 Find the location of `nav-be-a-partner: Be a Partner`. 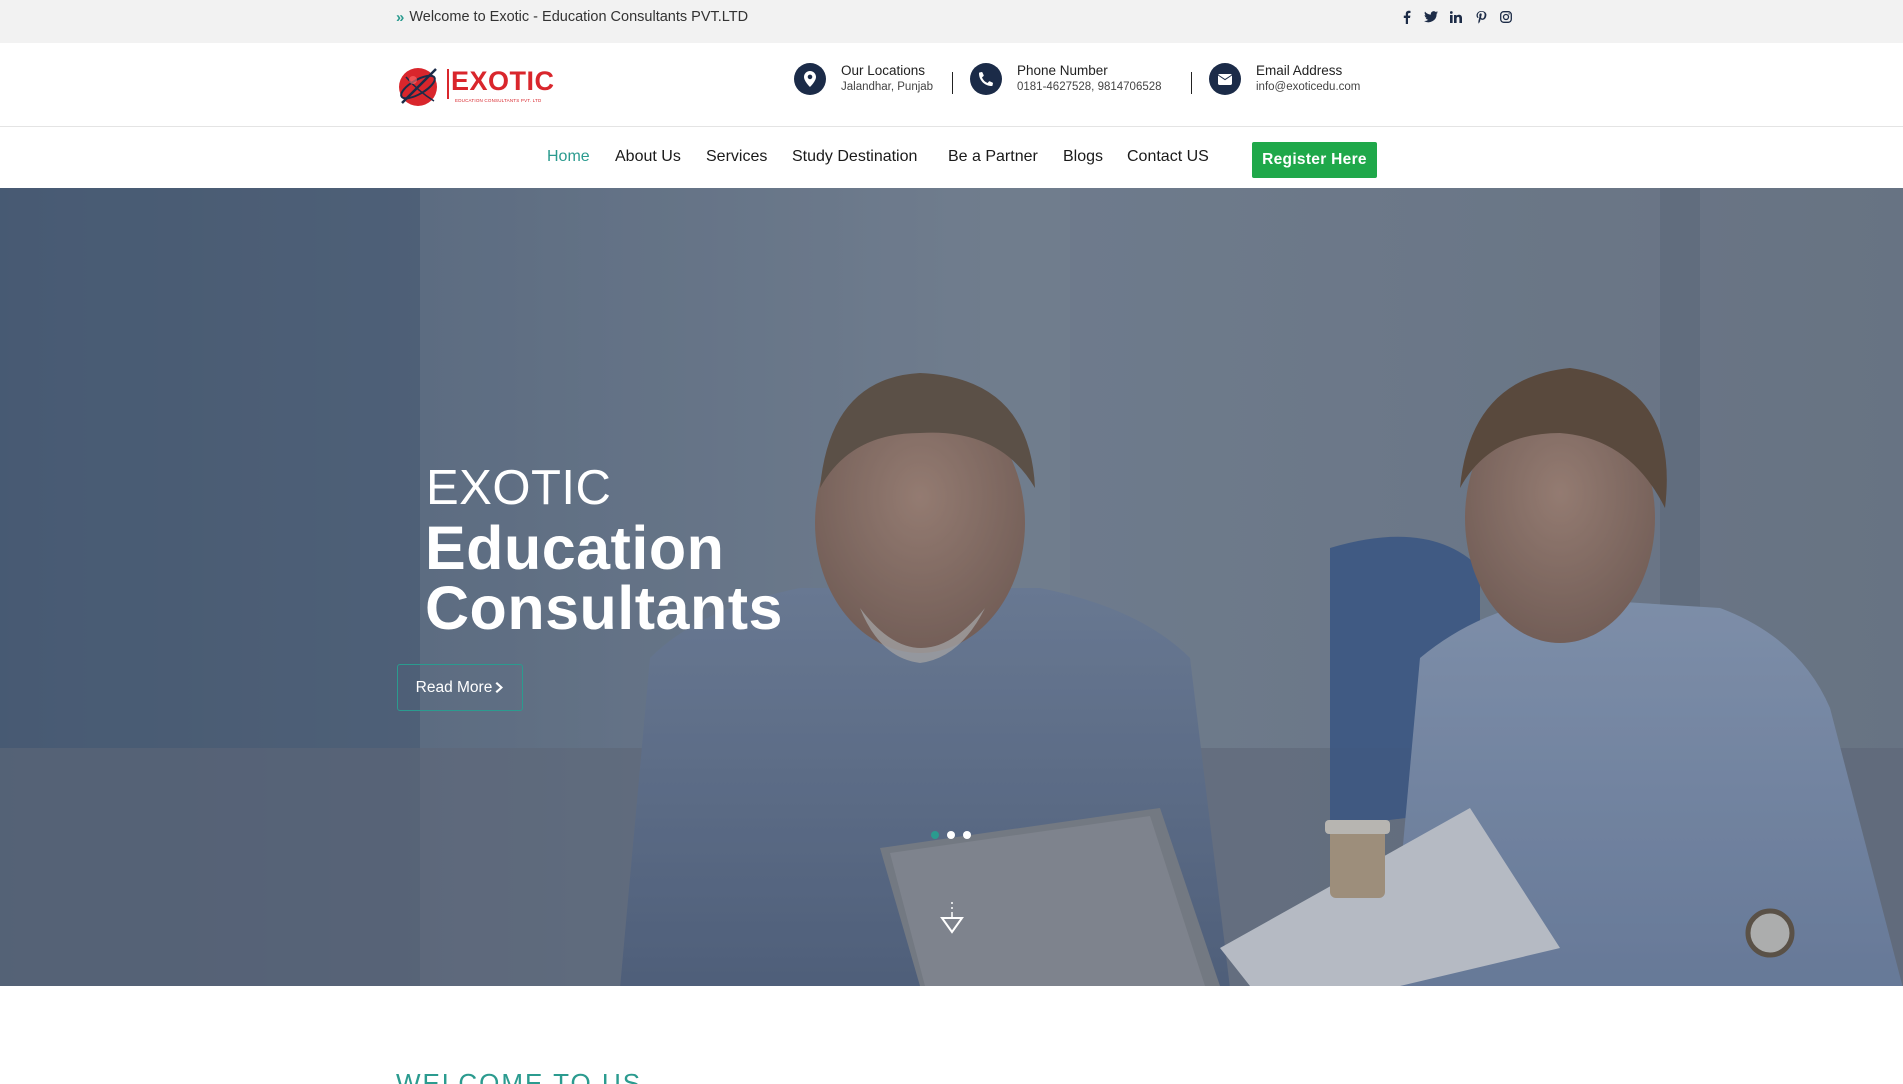

nav-be-a-partner: Be a Partner is located at coordinates (993, 157).